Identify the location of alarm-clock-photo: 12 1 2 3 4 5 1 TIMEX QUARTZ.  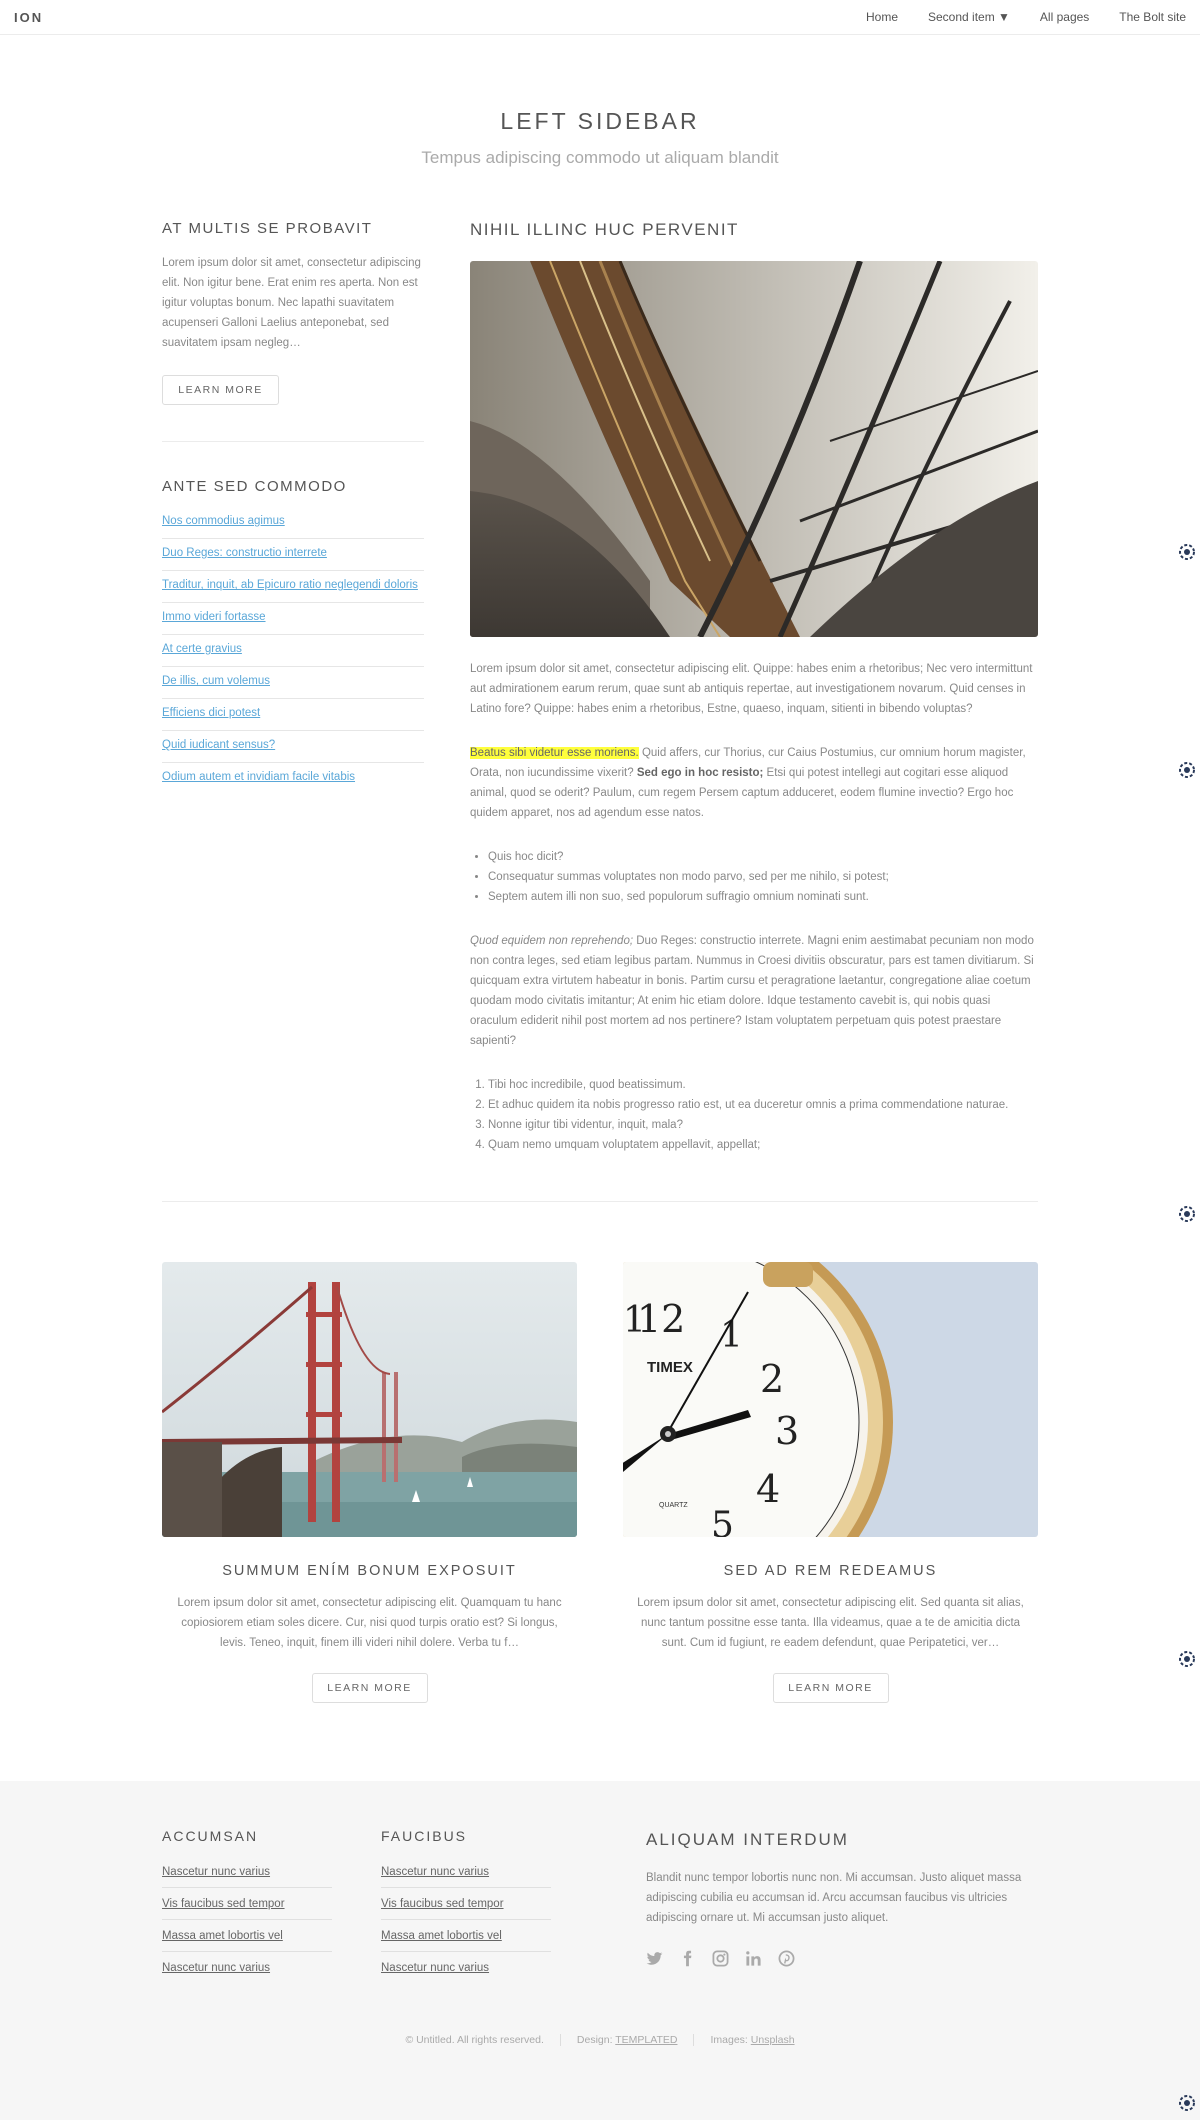
(830, 1399).